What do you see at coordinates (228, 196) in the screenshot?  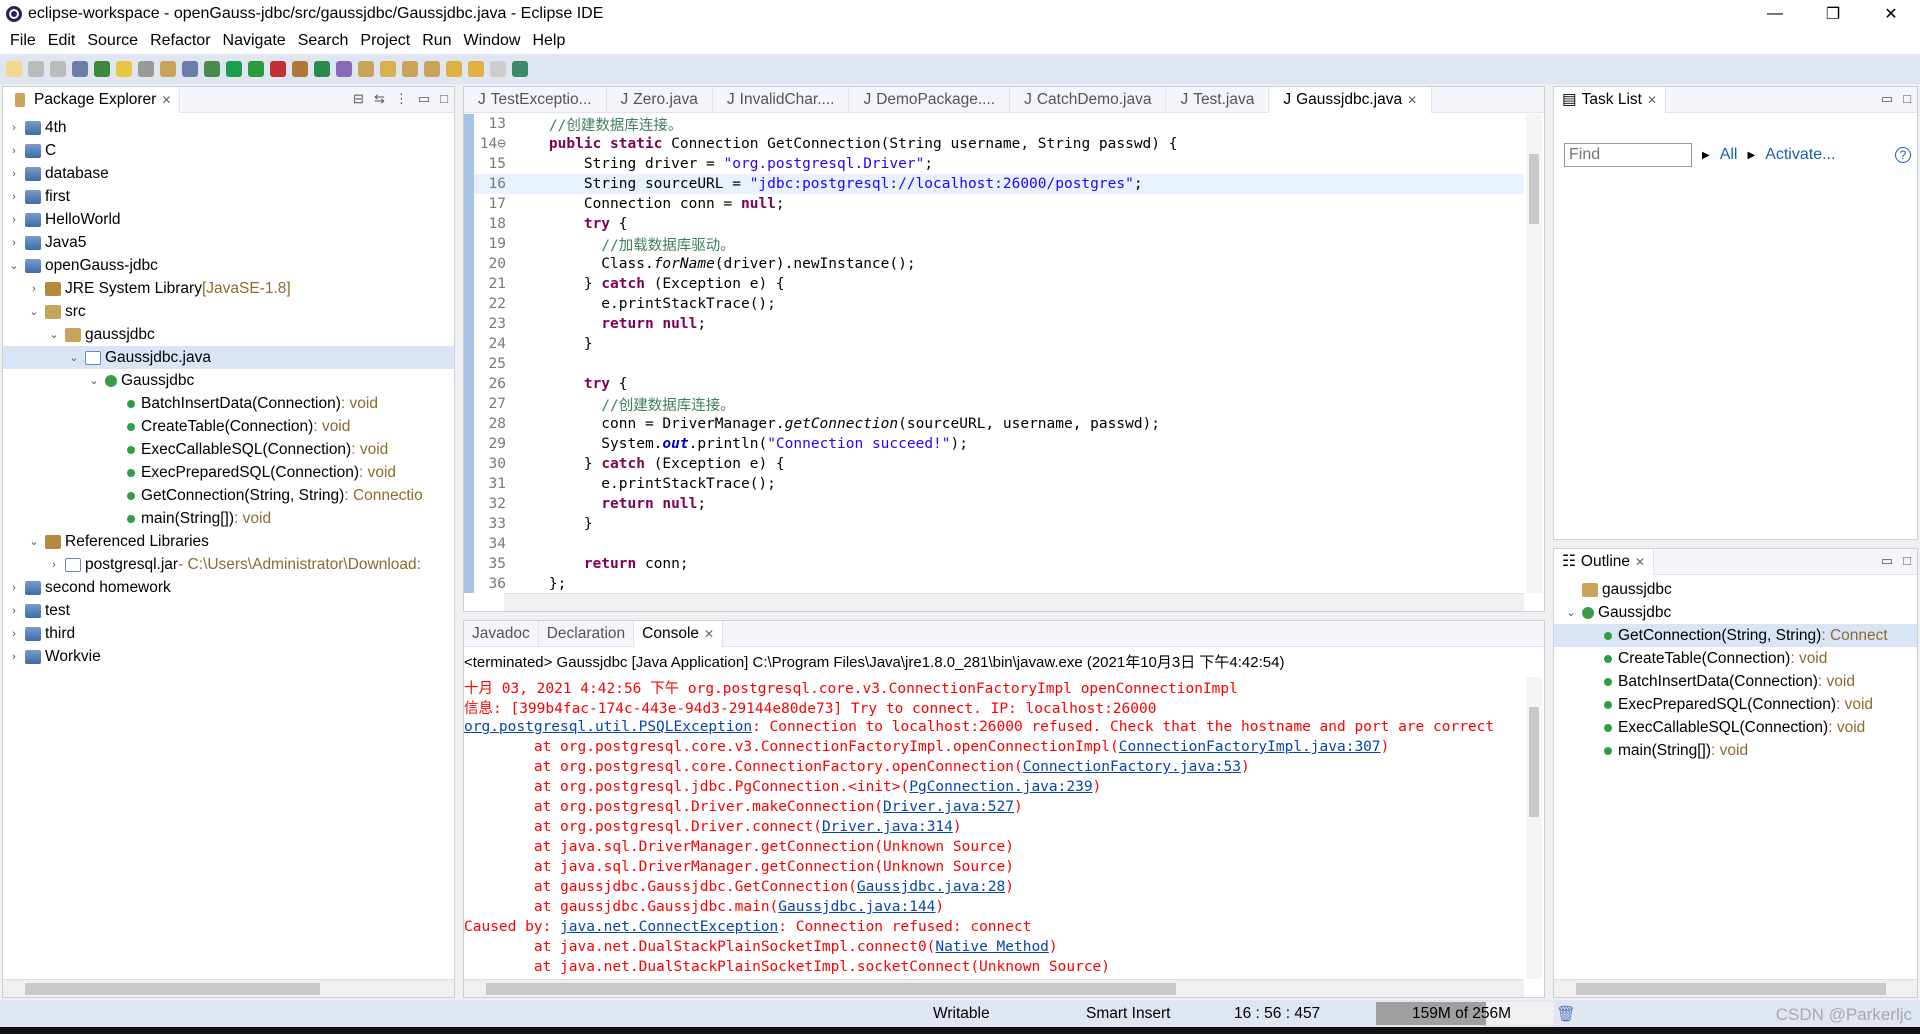 I see `tree-item: › first` at bounding box center [228, 196].